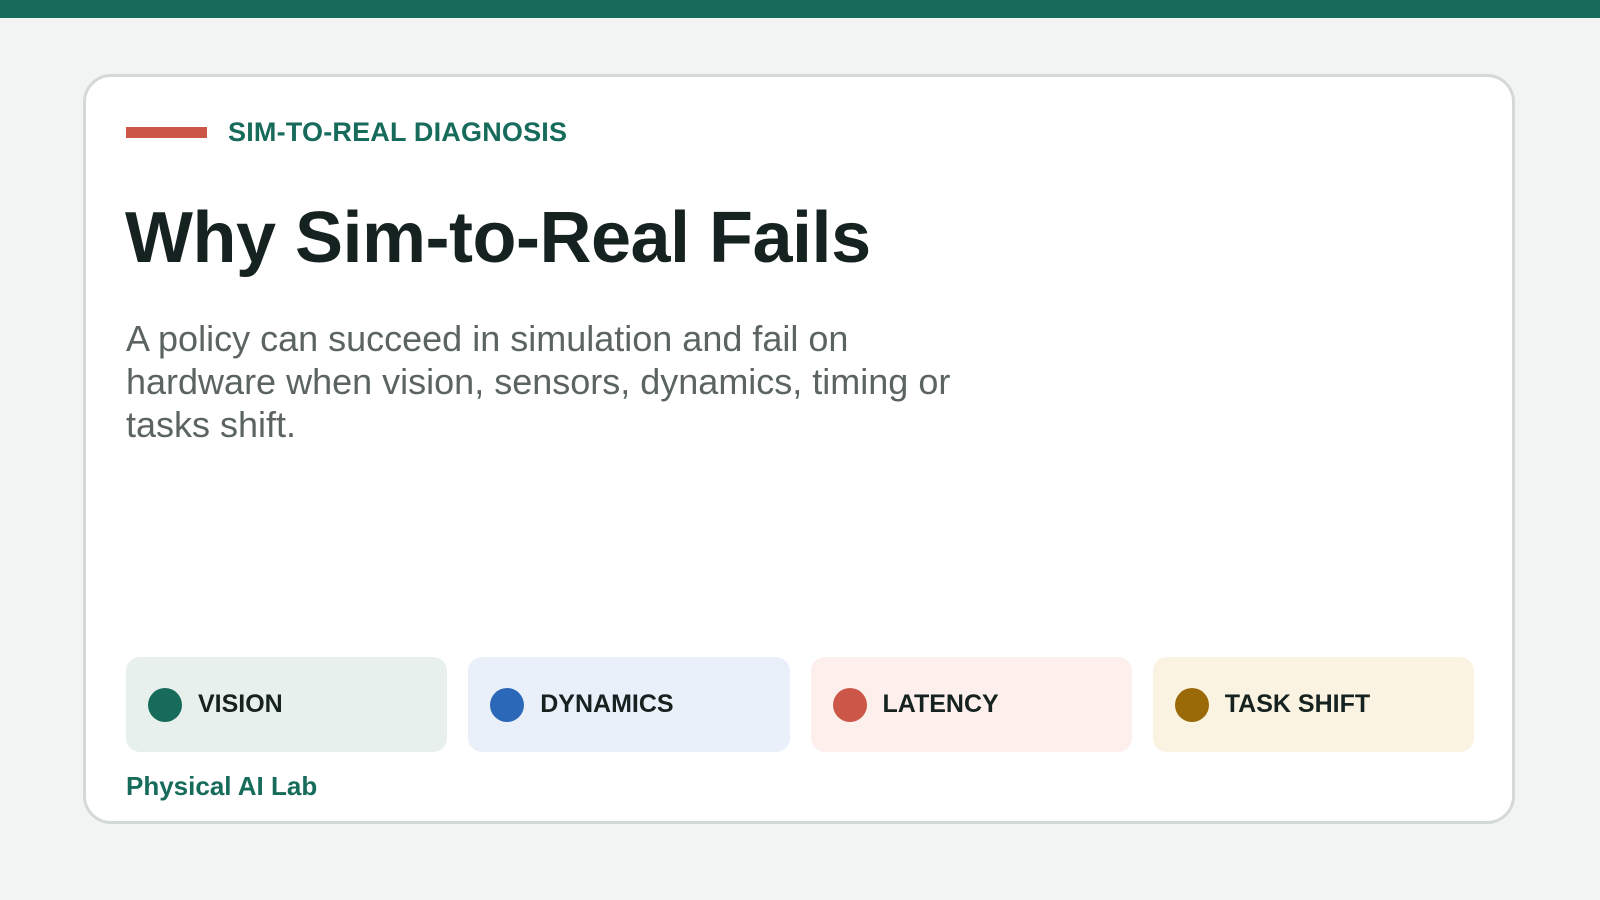 The height and width of the screenshot is (900, 1600). What do you see at coordinates (607, 704) in the screenshot?
I see `factor-label: DYNAMICS` at bounding box center [607, 704].